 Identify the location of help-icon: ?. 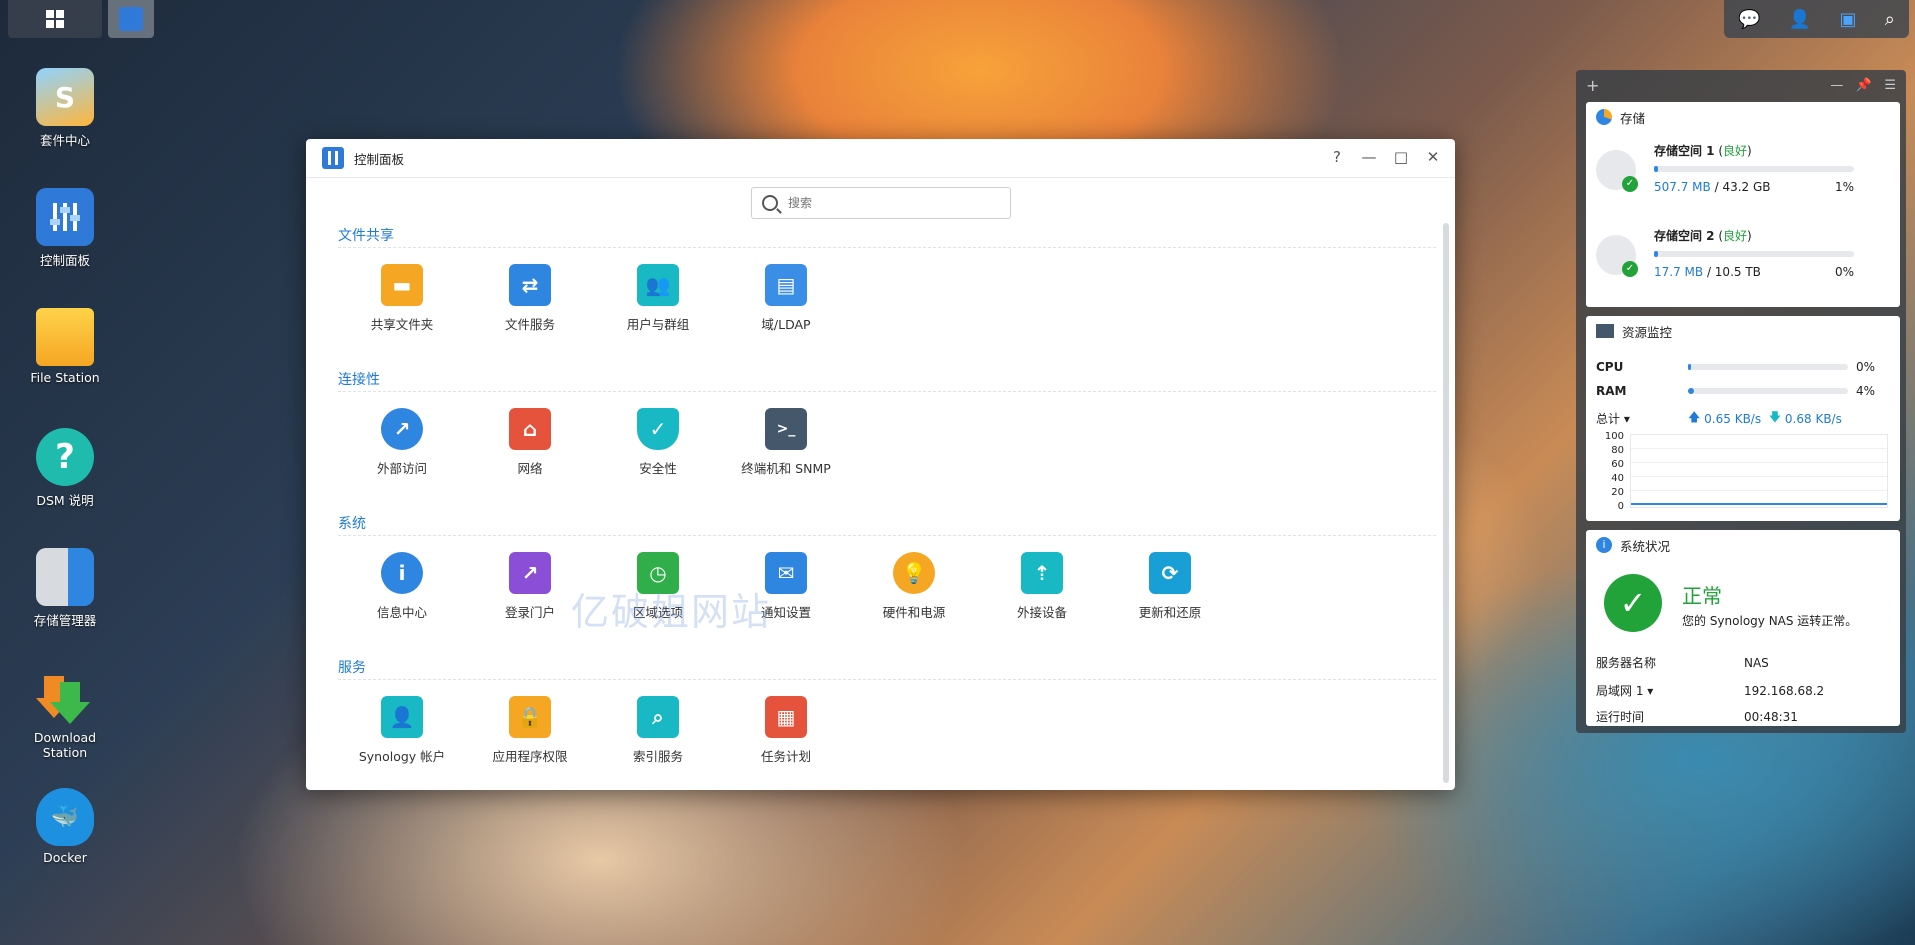
(65, 457).